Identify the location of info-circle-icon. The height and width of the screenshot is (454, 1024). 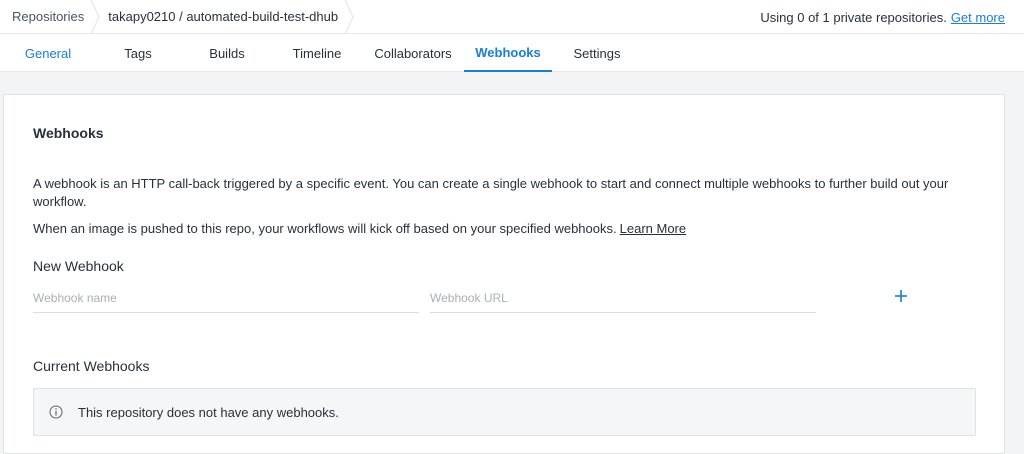
(56, 412).